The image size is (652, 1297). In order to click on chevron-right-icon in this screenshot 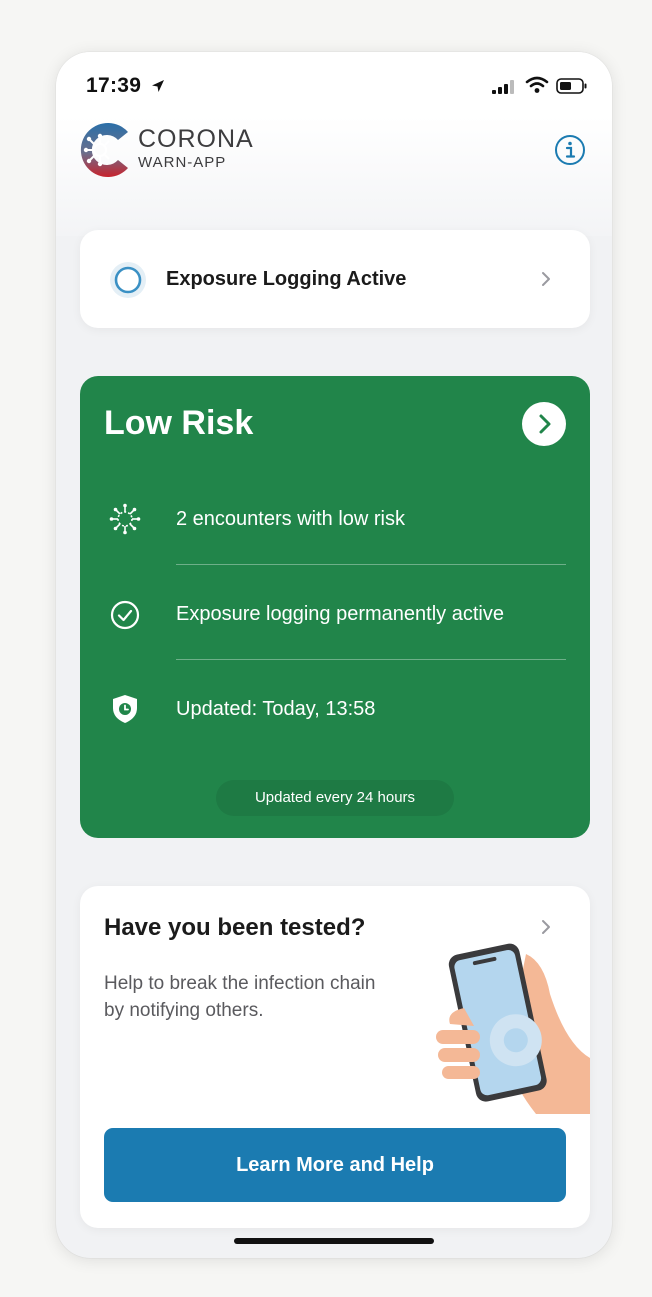, I will do `click(546, 279)`.